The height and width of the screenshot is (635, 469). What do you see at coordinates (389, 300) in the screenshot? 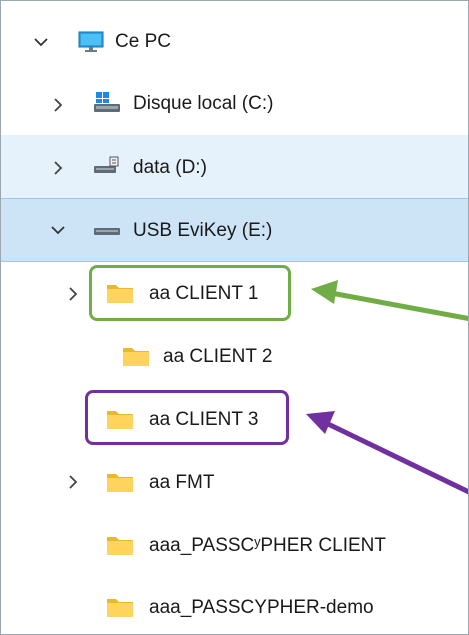
I see `green-arrow-icon` at bounding box center [389, 300].